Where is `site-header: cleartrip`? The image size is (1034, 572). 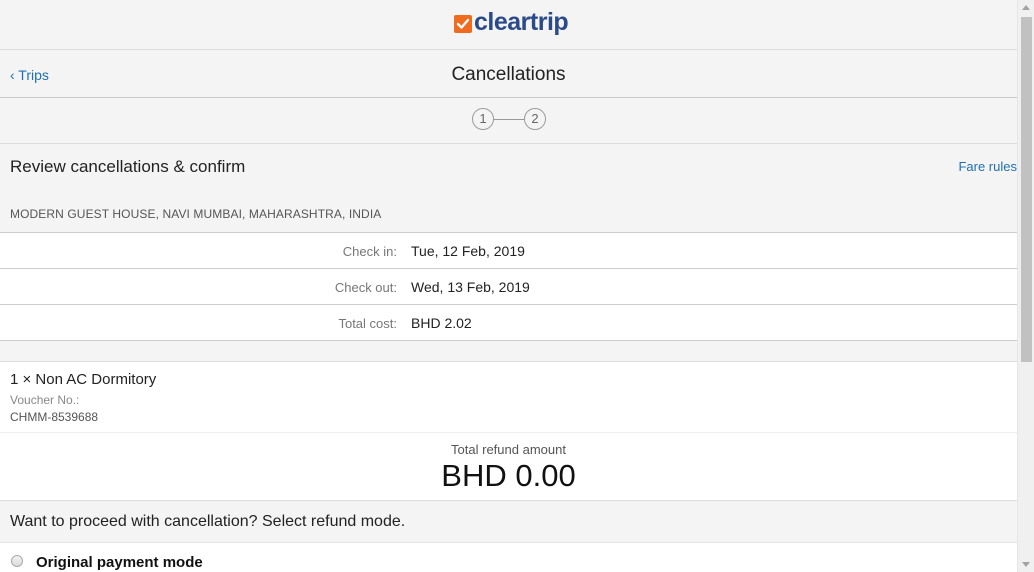
site-header: cleartrip is located at coordinates (508, 25).